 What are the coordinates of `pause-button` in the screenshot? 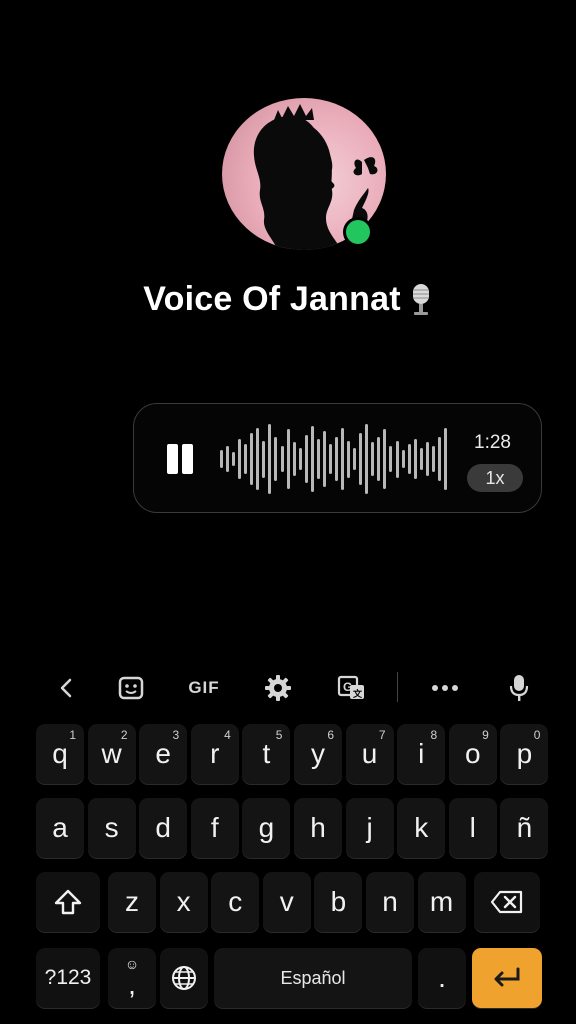 It's located at (180, 461).